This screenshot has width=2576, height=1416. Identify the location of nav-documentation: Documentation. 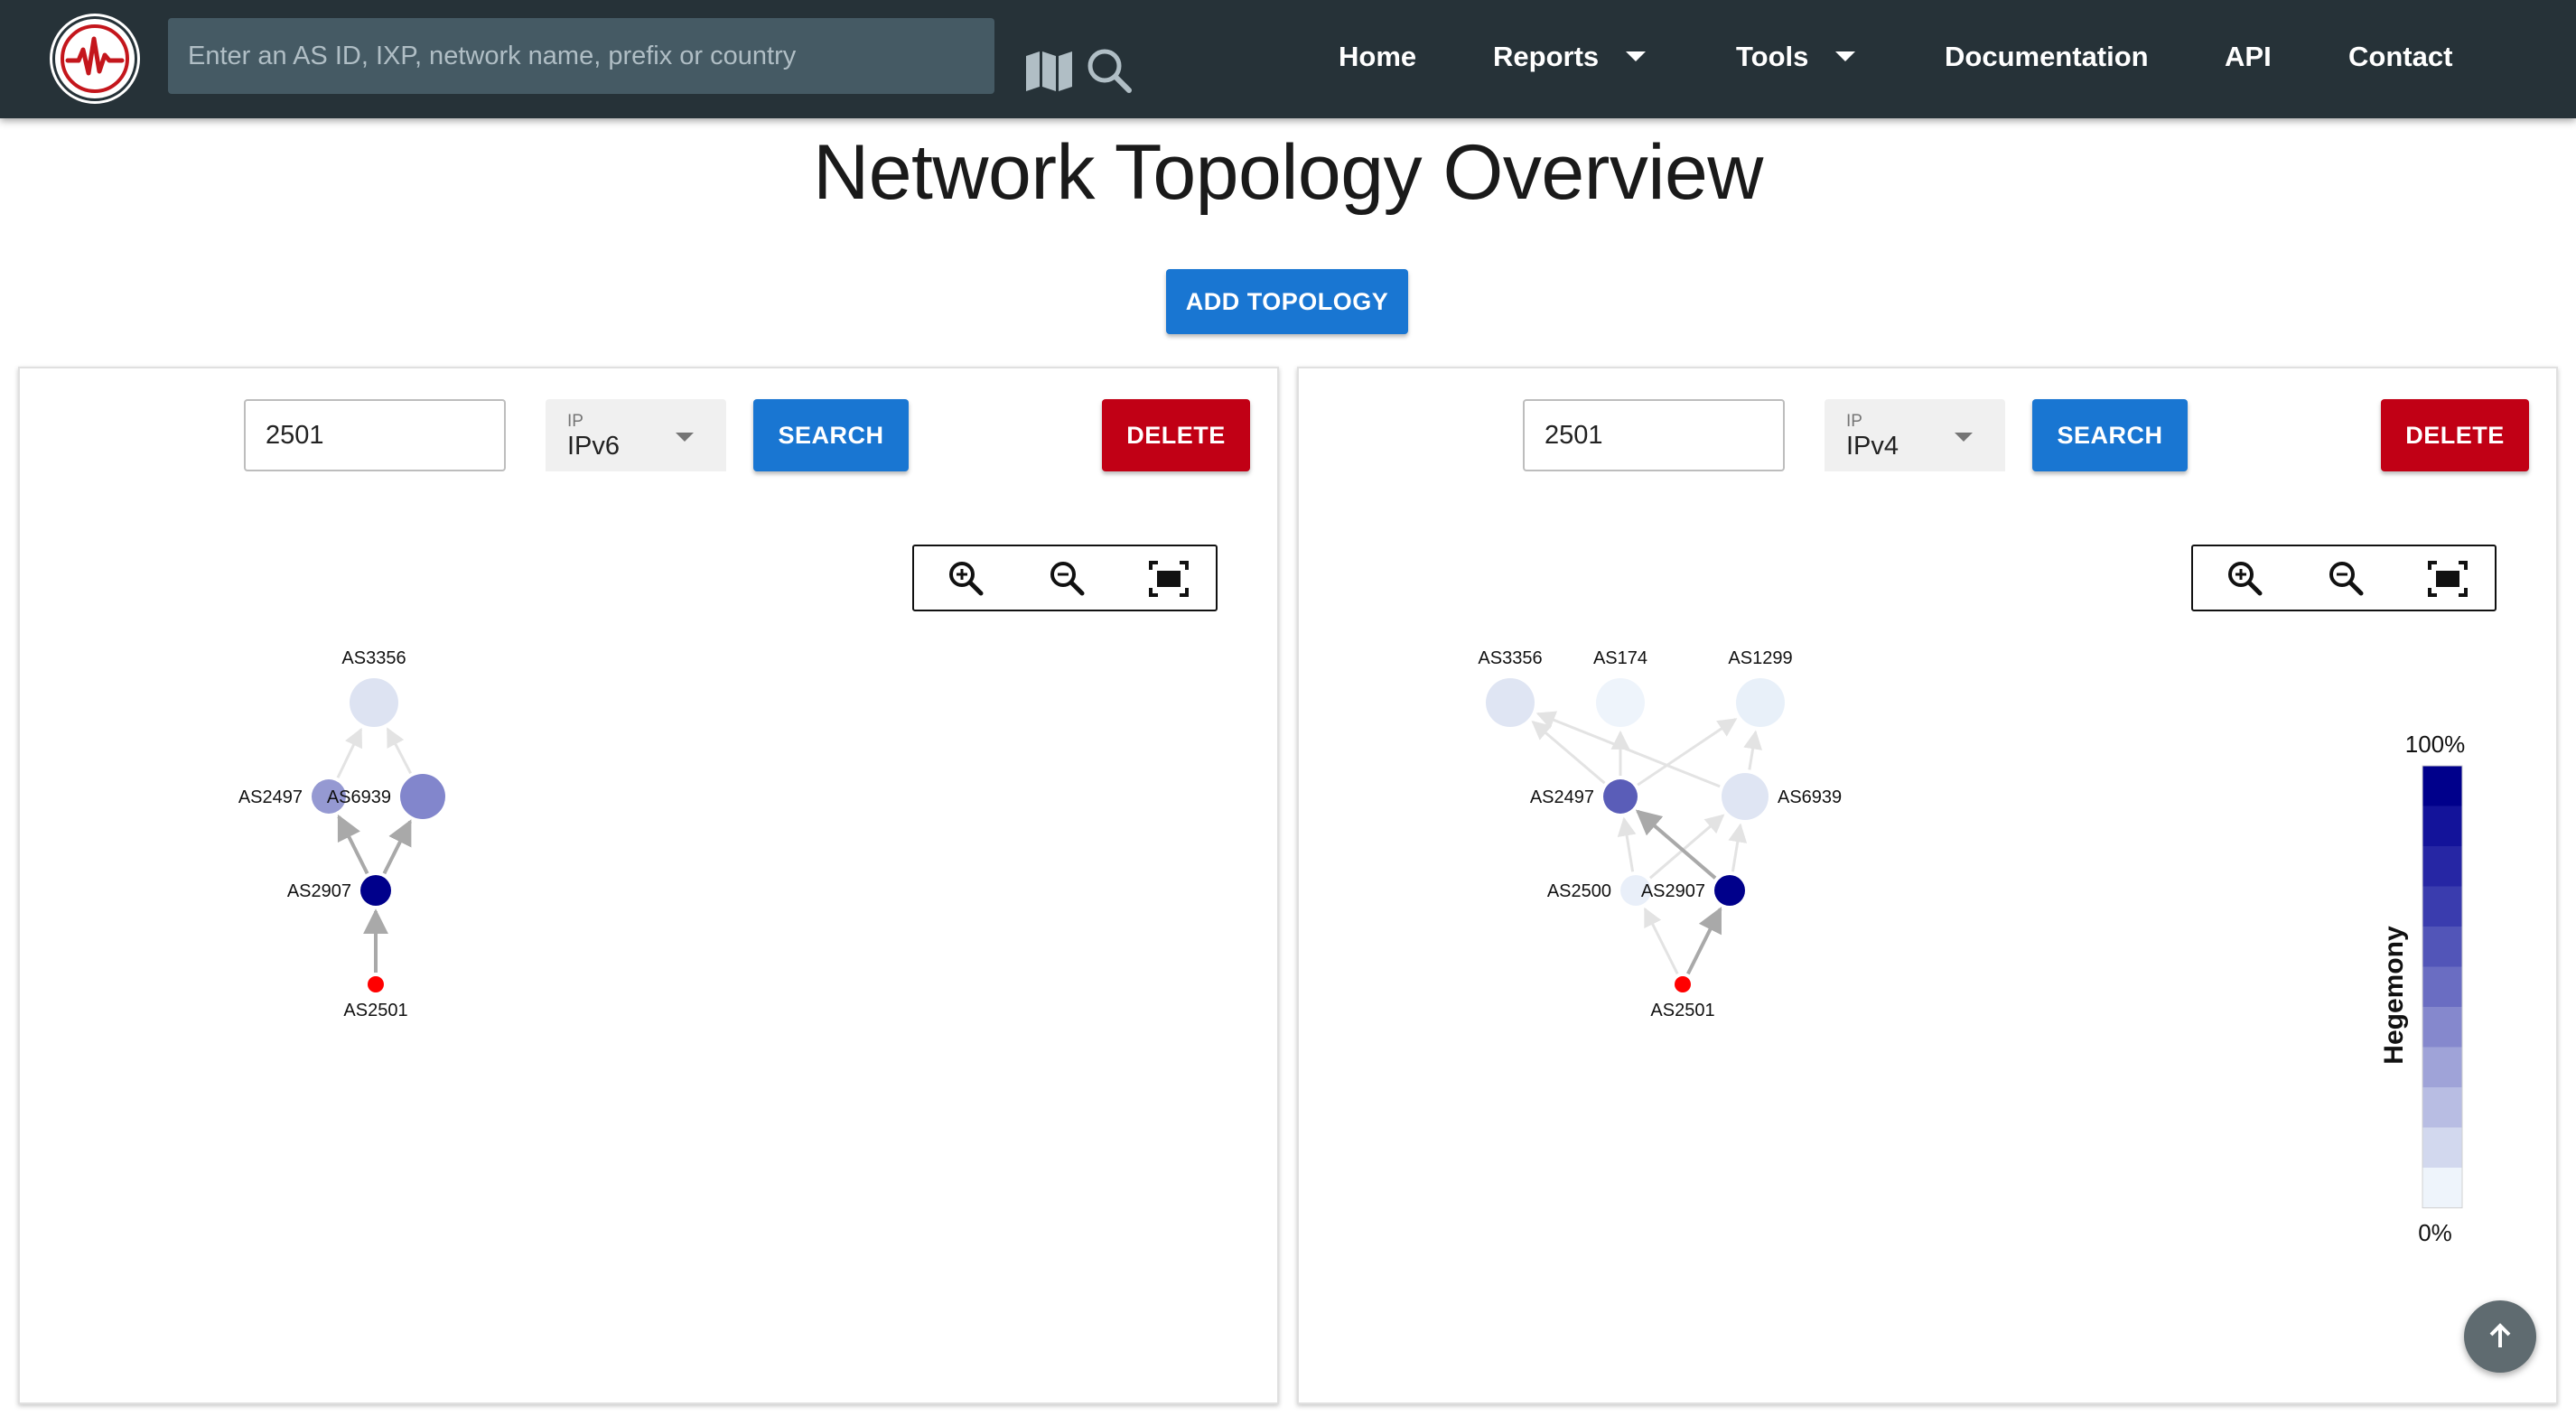
(2047, 56).